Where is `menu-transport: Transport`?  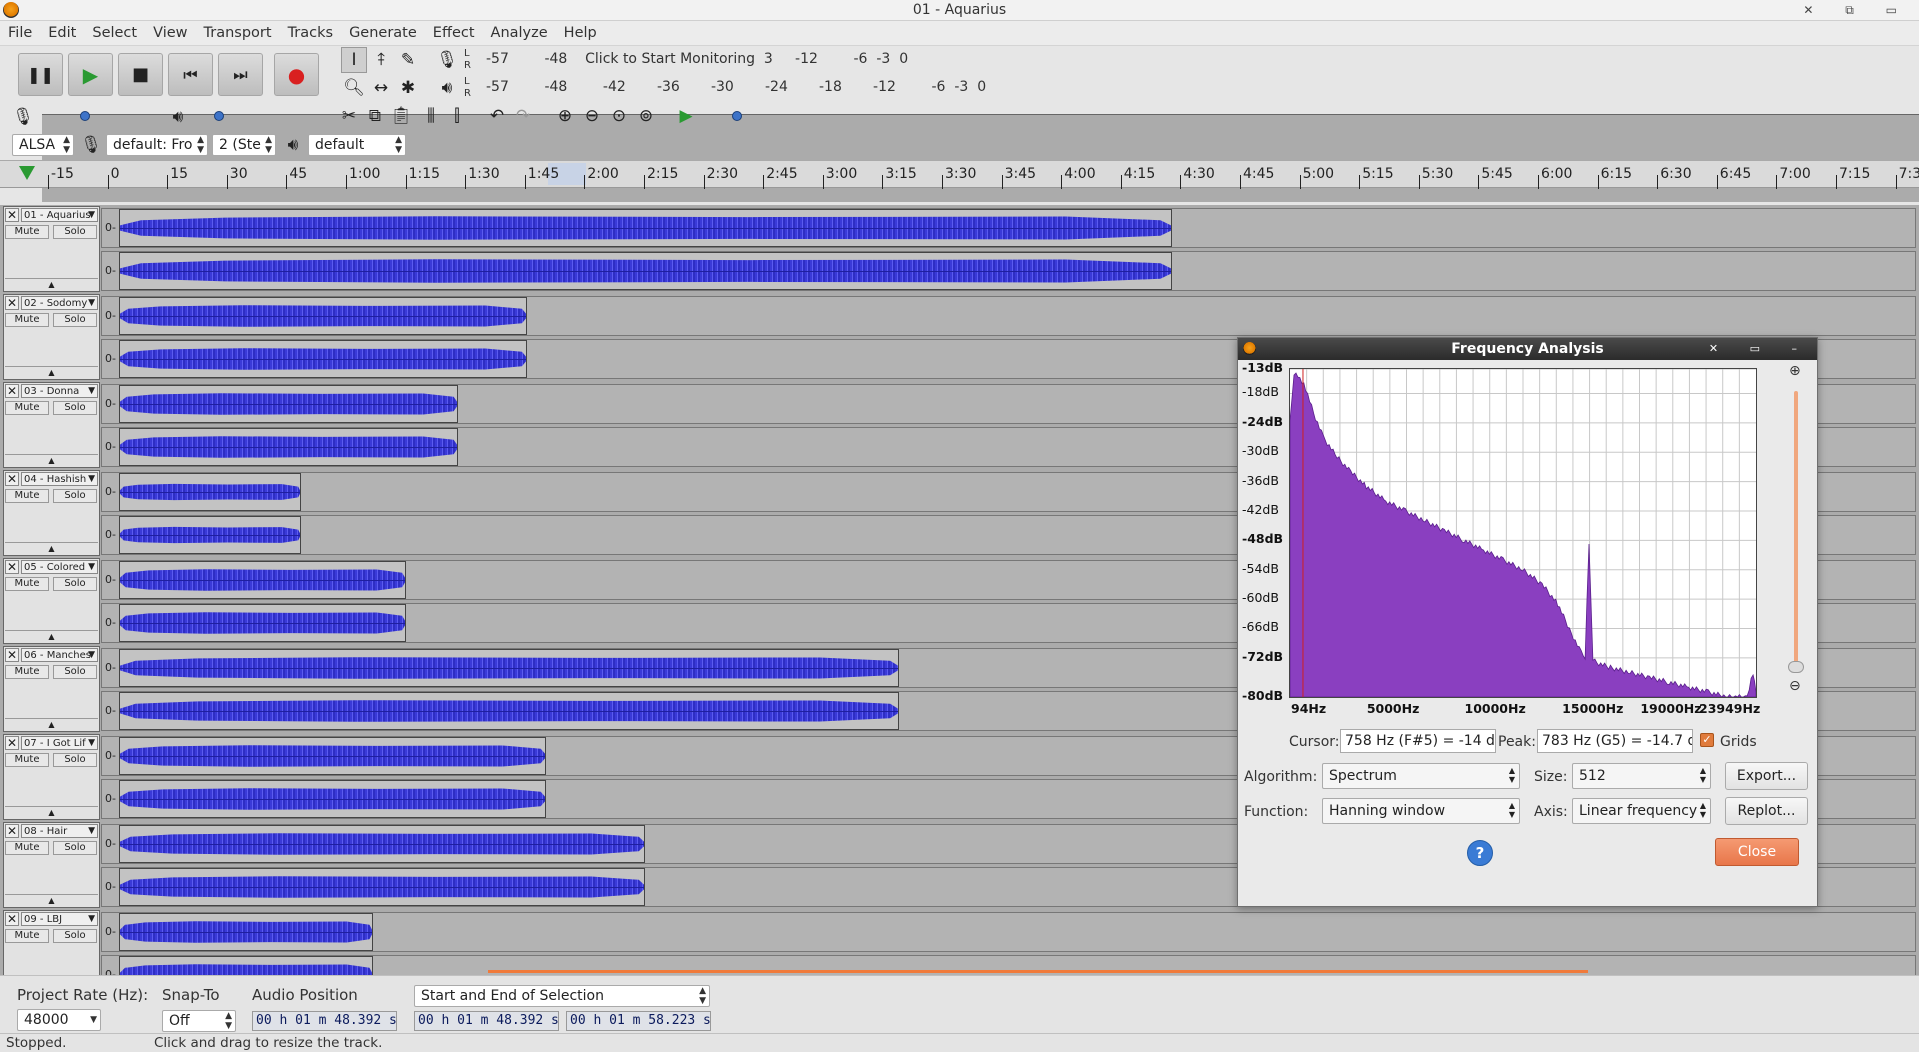
menu-transport: Transport is located at coordinates (238, 33).